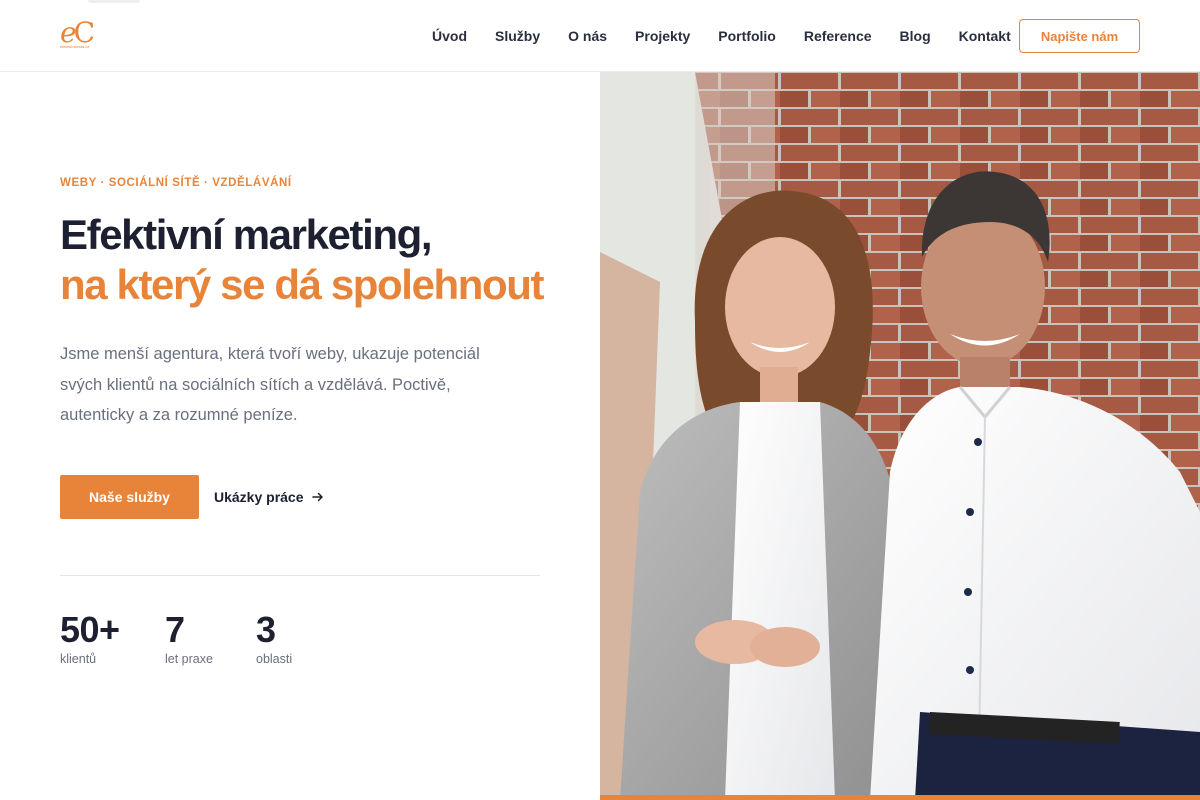  I want to click on nav-item-reference: Reference, so click(838, 36).